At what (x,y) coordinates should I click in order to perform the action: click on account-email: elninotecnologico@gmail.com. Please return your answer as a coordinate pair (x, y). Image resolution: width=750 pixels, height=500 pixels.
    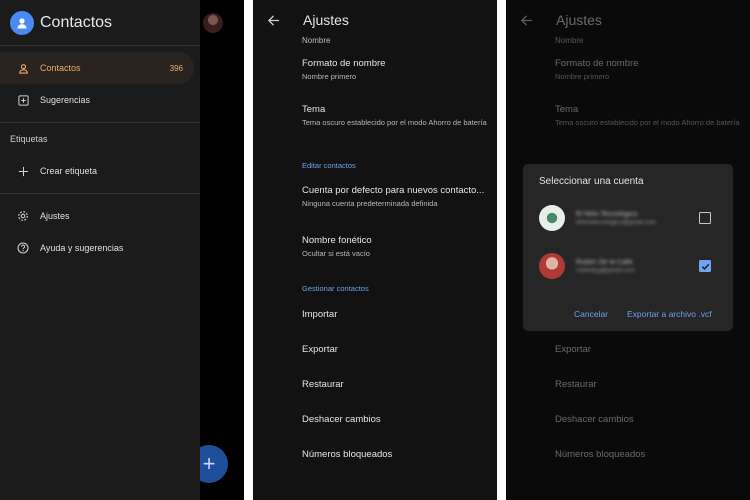
    Looking at the image, I should click on (616, 222).